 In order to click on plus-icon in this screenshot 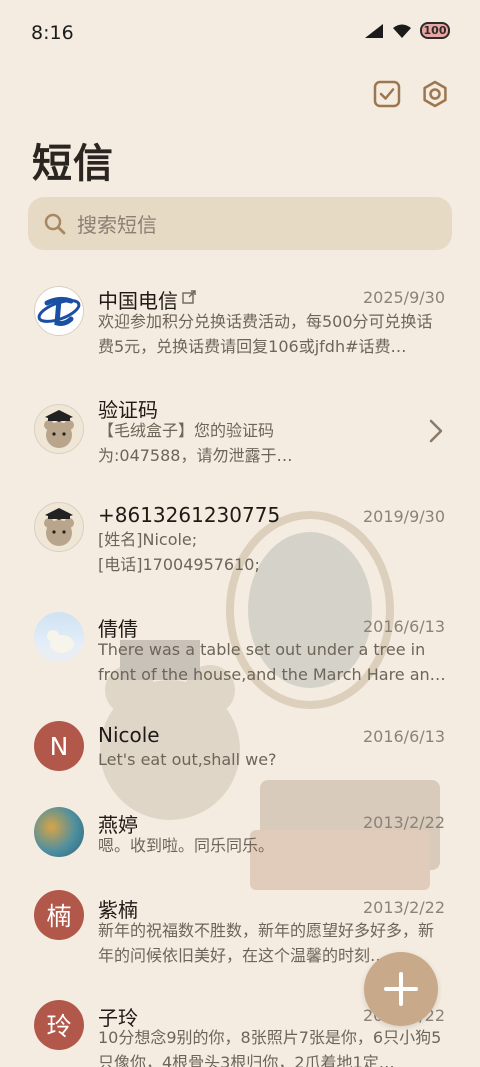, I will do `click(401, 989)`.